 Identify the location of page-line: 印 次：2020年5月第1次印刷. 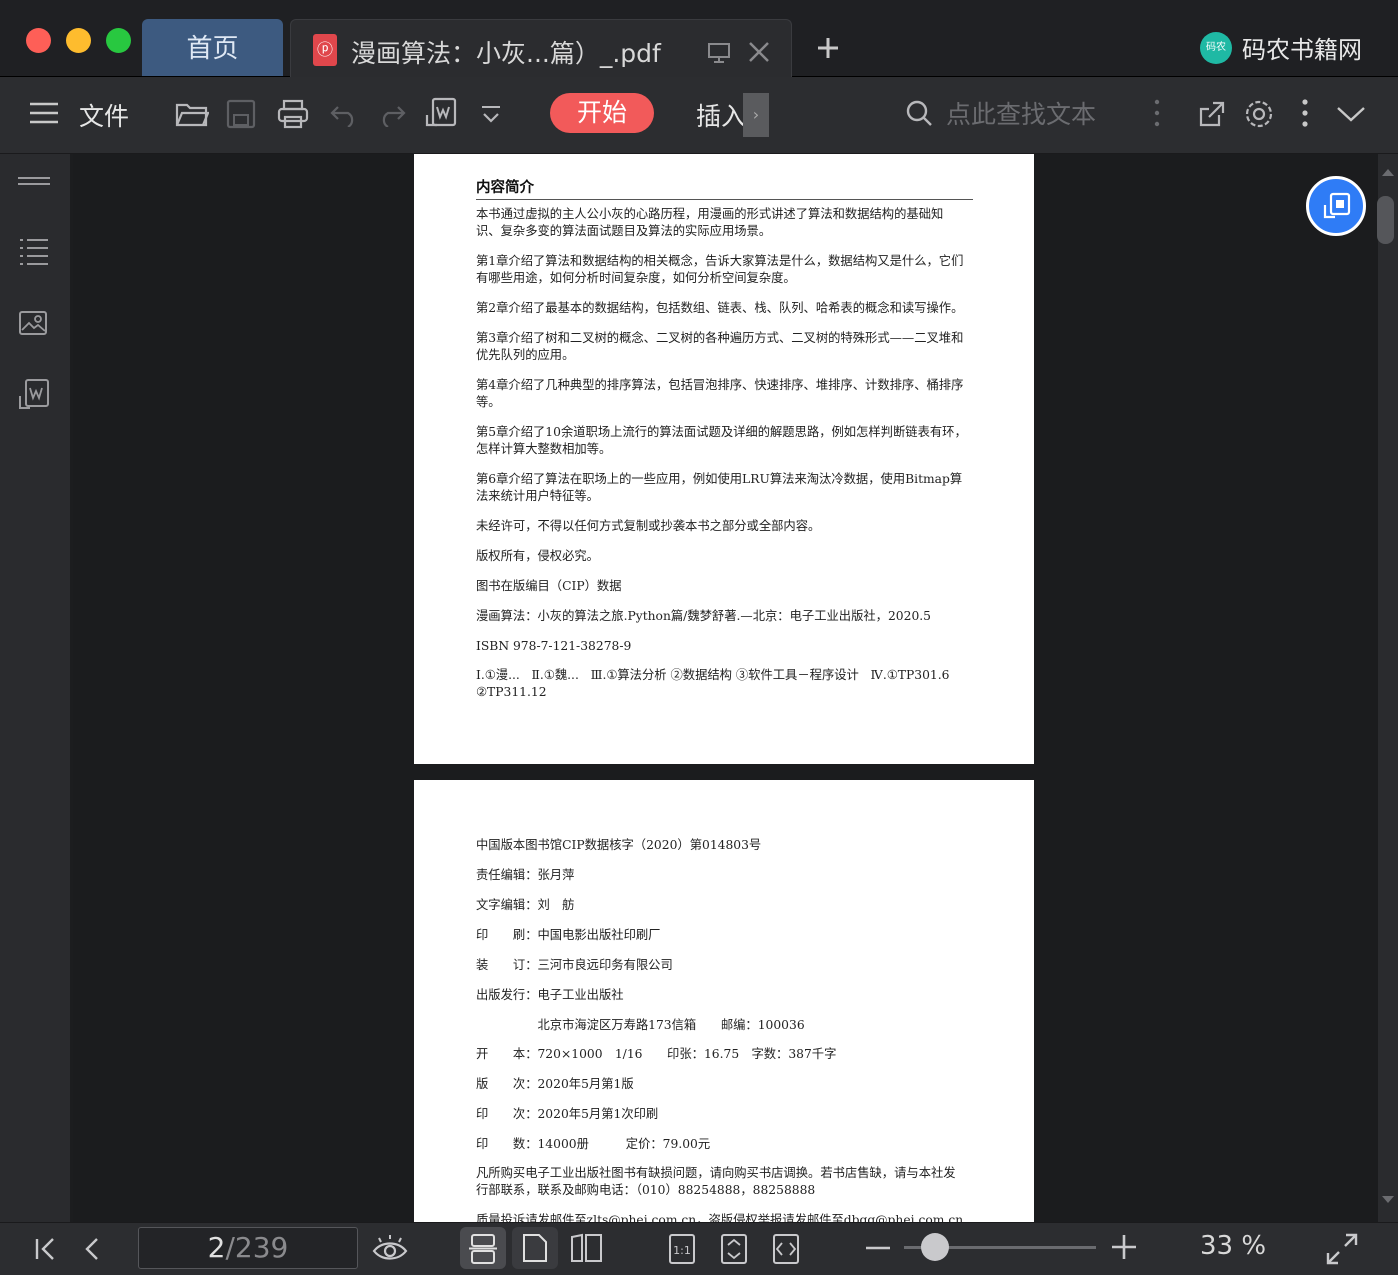
(567, 1114).